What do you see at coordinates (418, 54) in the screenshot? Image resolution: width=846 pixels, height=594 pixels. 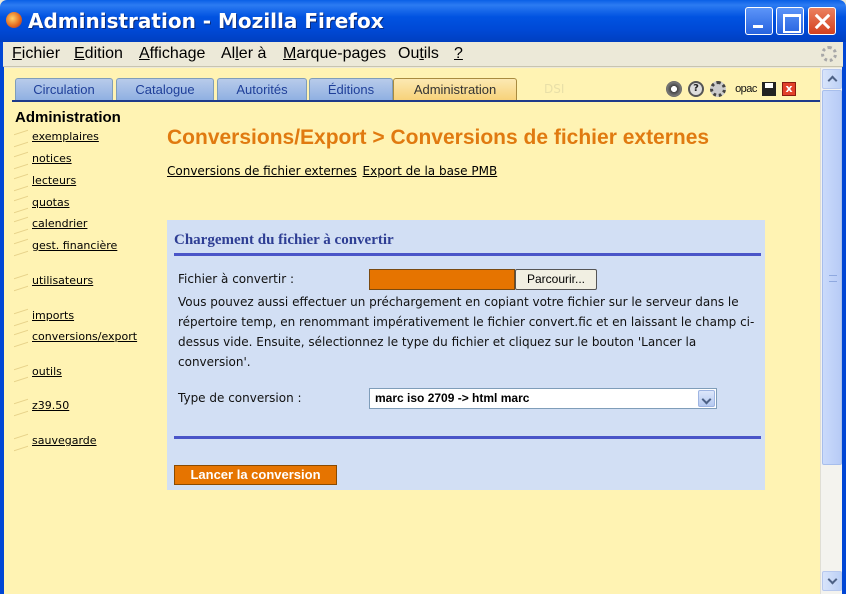 I see `menu-outils: Outils` at bounding box center [418, 54].